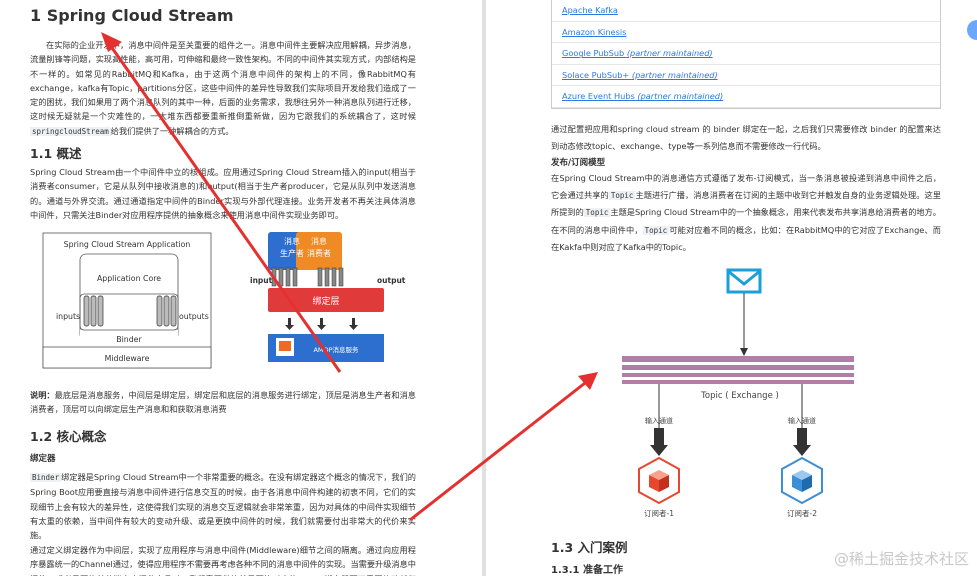 Image resolution: width=977 pixels, height=576 pixels. What do you see at coordinates (738, 370) in the screenshot?
I see `topic-pipe` at bounding box center [738, 370].